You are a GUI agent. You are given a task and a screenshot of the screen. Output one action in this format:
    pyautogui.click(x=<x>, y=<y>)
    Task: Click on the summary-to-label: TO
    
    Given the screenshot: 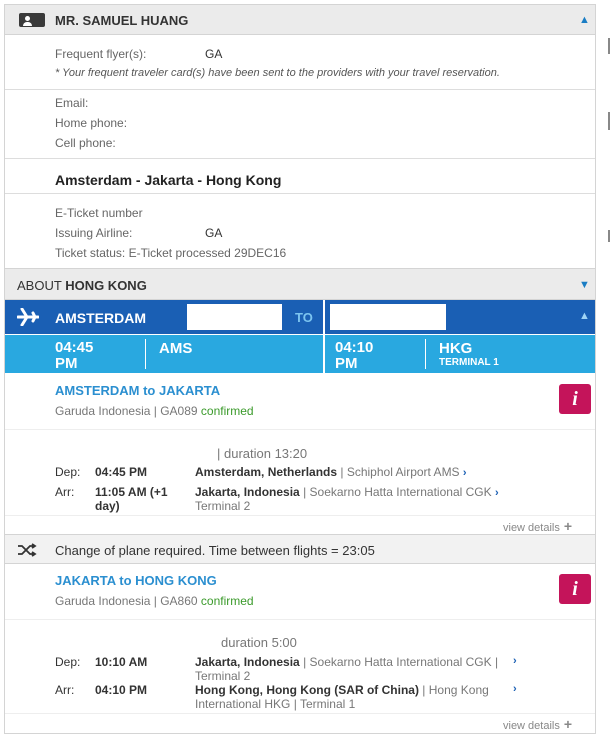 What is the action you would take?
    pyautogui.click(x=304, y=317)
    